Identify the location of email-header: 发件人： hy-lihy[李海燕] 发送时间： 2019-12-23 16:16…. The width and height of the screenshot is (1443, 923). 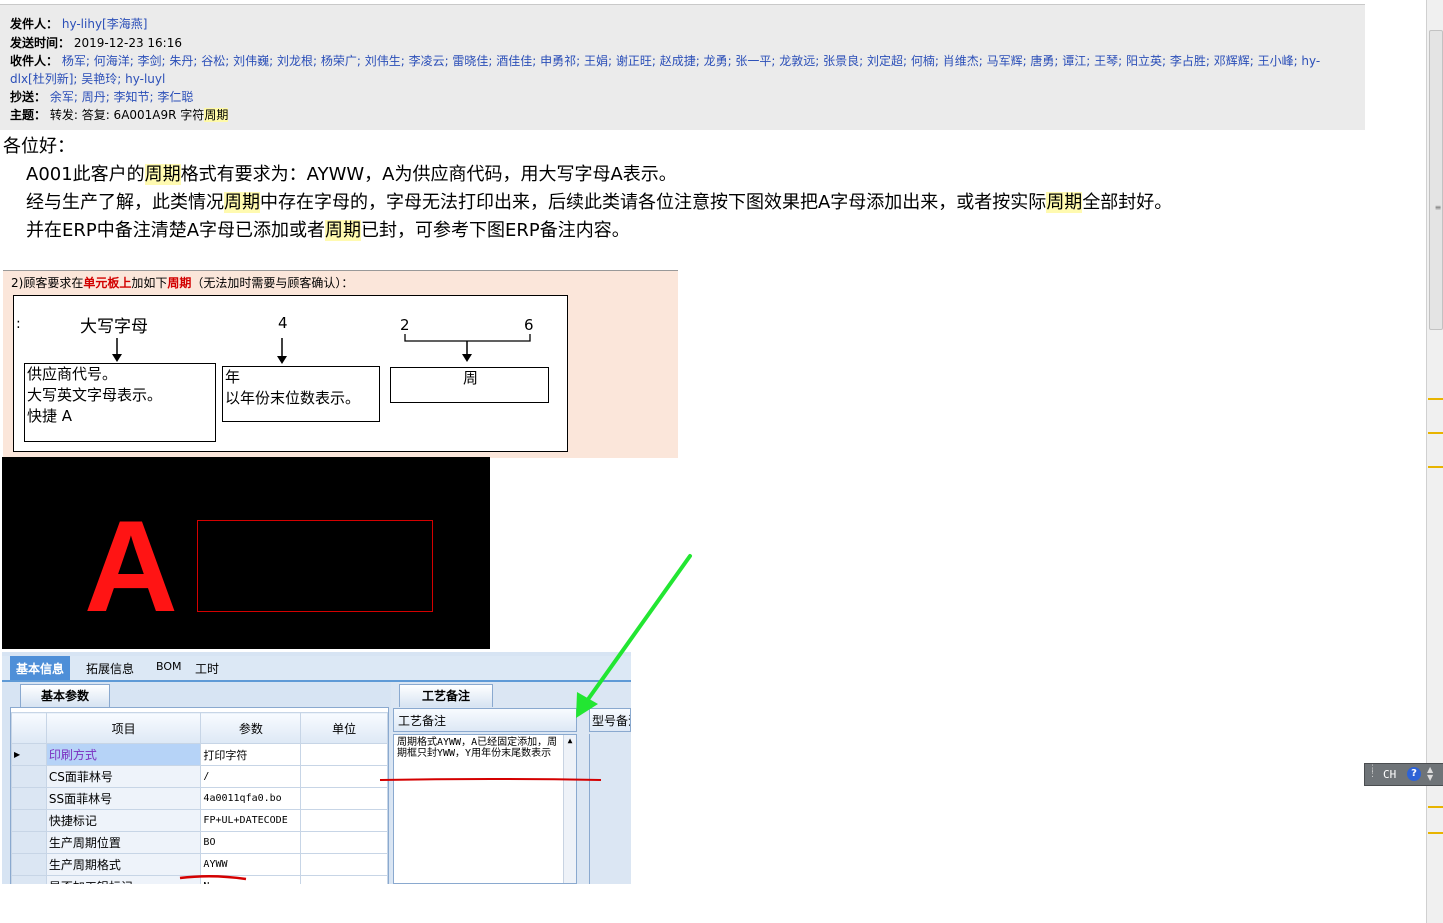
(682, 67).